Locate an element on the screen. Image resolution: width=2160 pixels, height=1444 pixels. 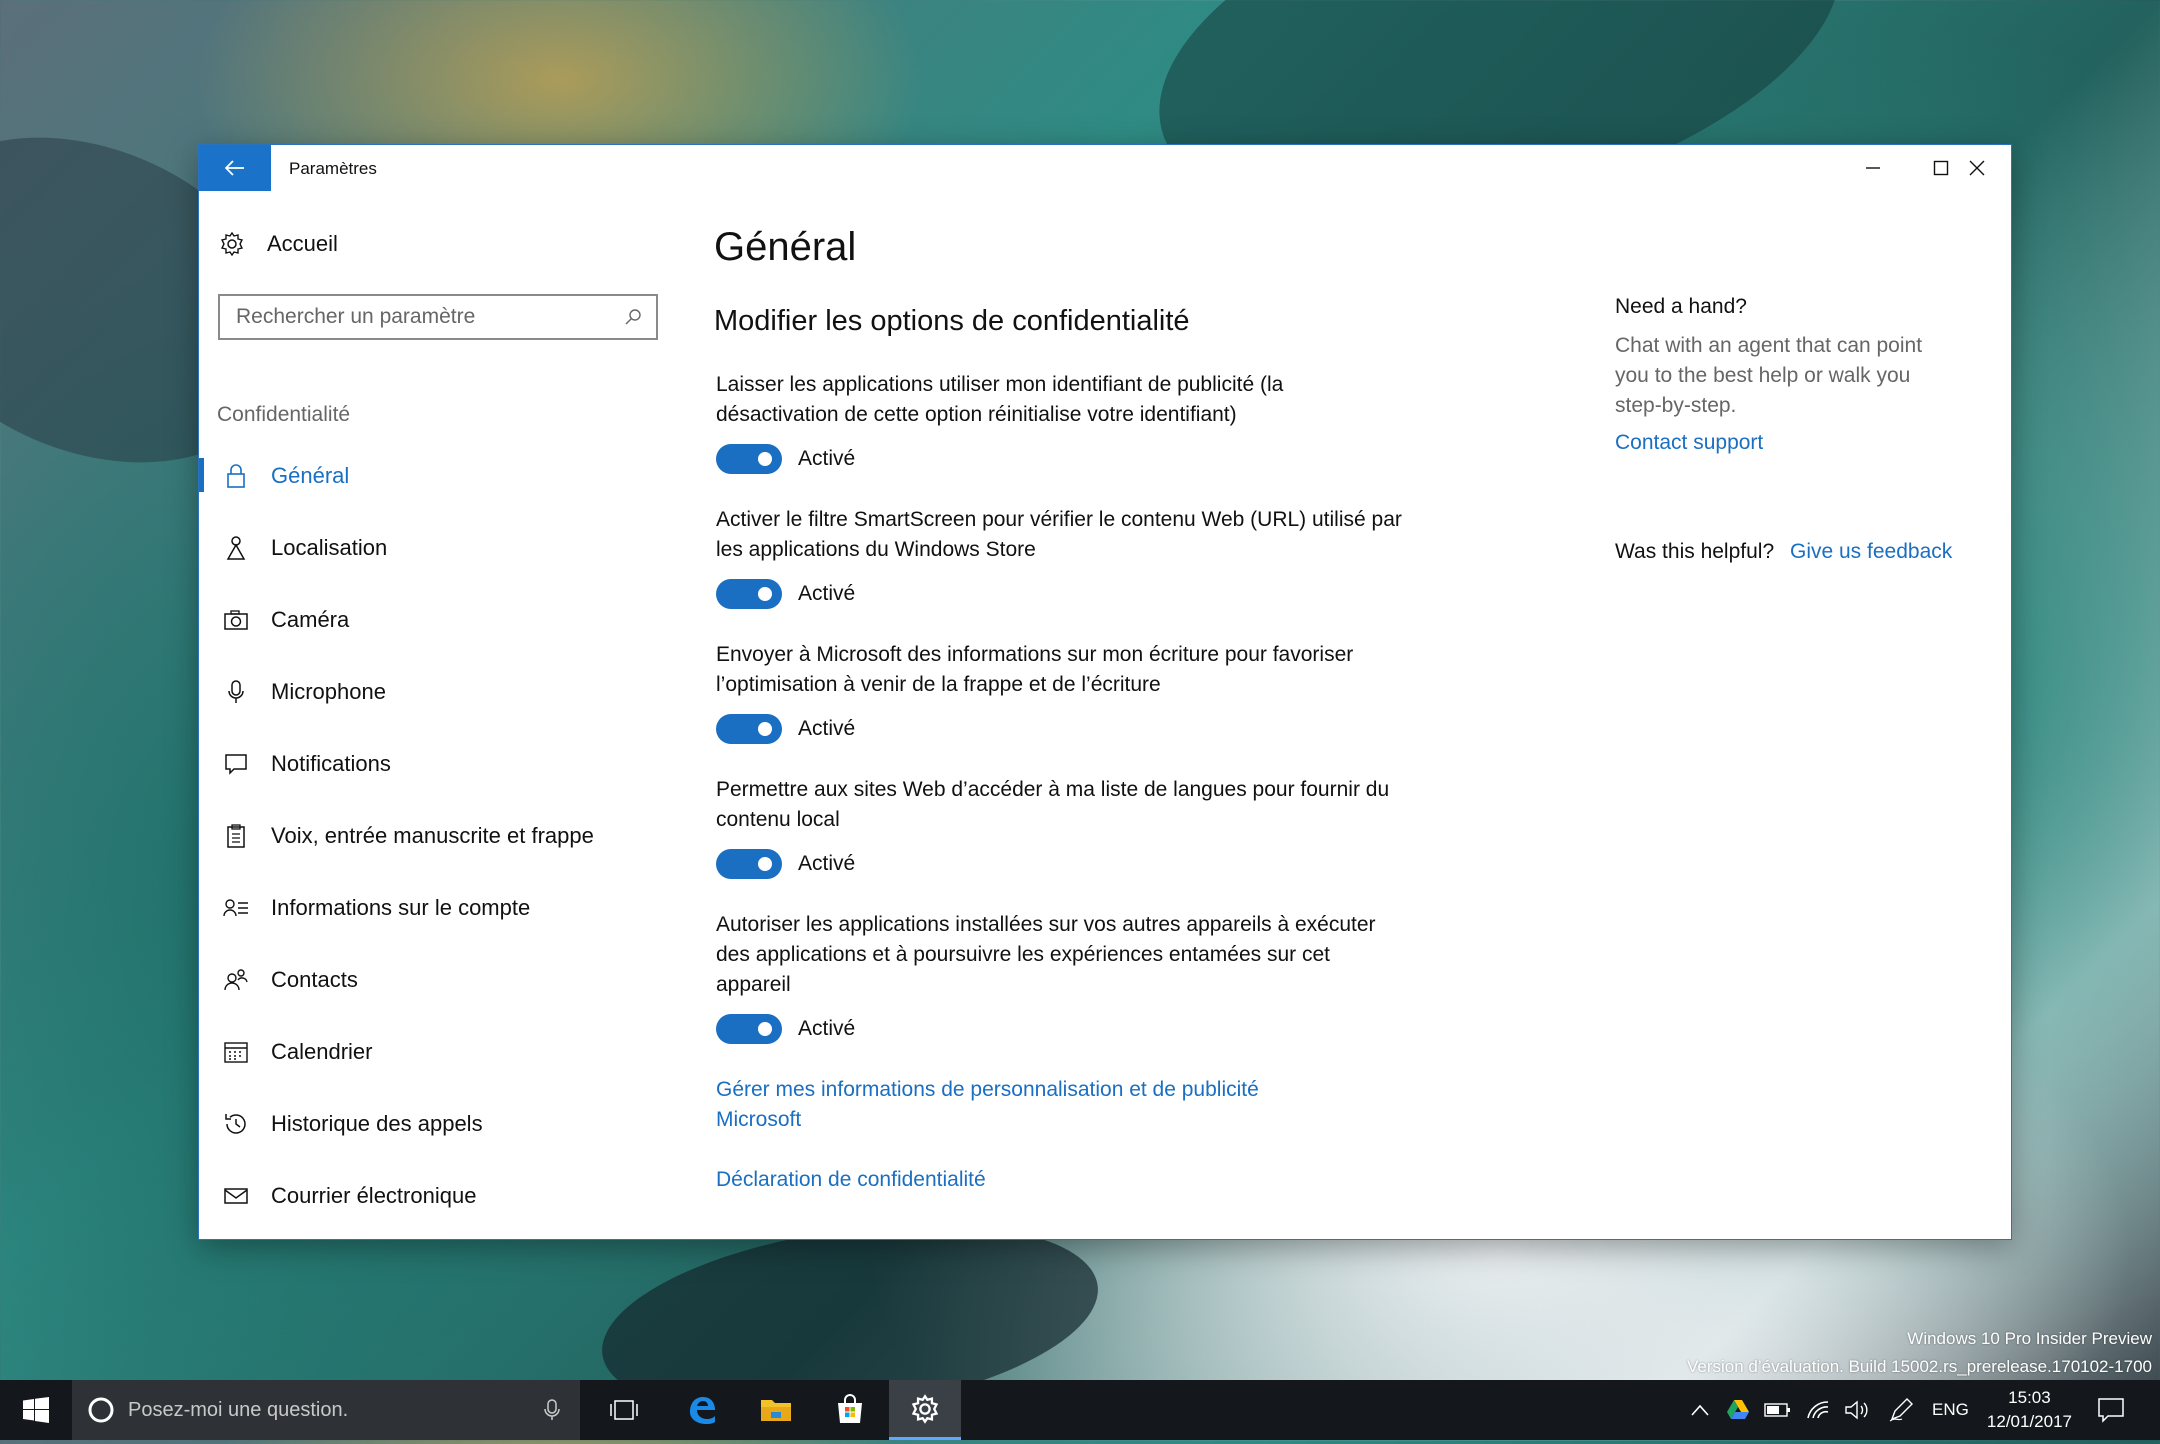
sidebar-item-label: Contacts is located at coordinates (314, 979).